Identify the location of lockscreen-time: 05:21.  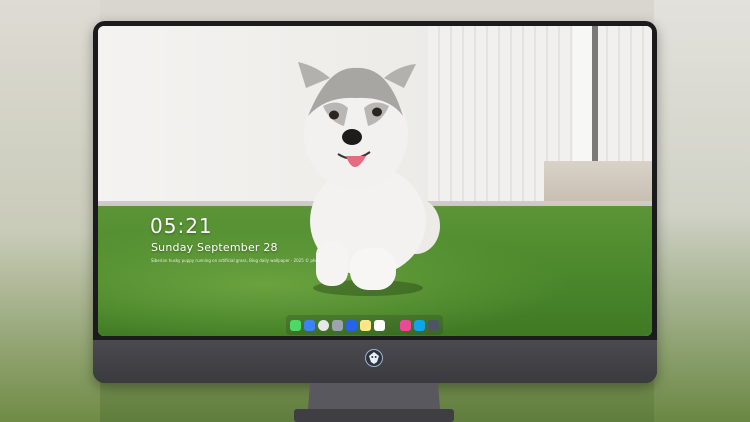
(181, 226).